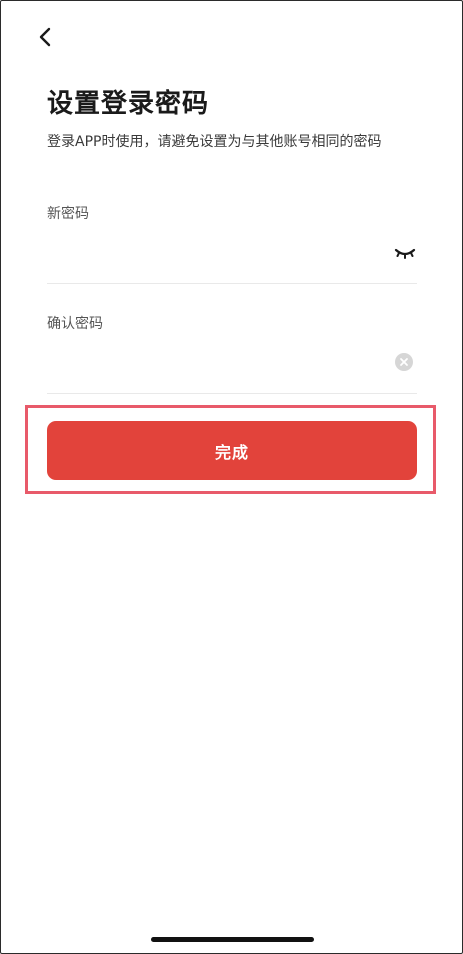 Image resolution: width=463 pixels, height=954 pixels. I want to click on new-password-divider, so click(232, 283).